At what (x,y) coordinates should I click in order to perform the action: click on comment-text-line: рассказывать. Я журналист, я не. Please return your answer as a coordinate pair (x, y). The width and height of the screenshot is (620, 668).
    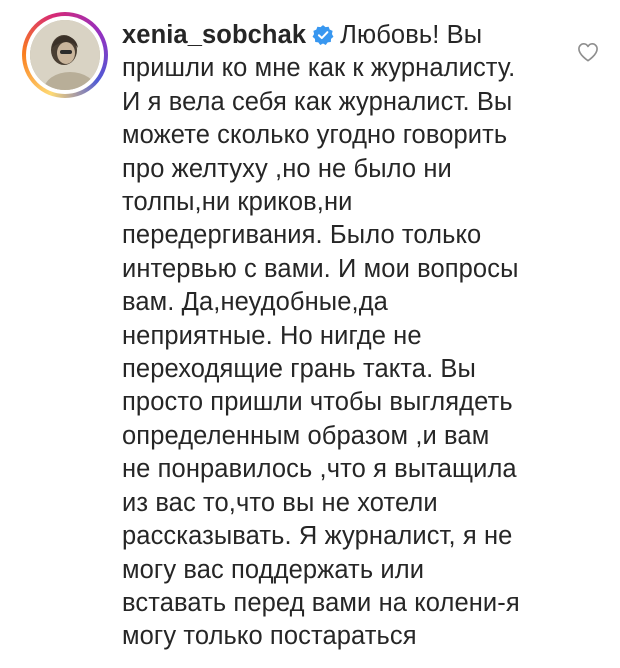
    Looking at the image, I should click on (317, 536).